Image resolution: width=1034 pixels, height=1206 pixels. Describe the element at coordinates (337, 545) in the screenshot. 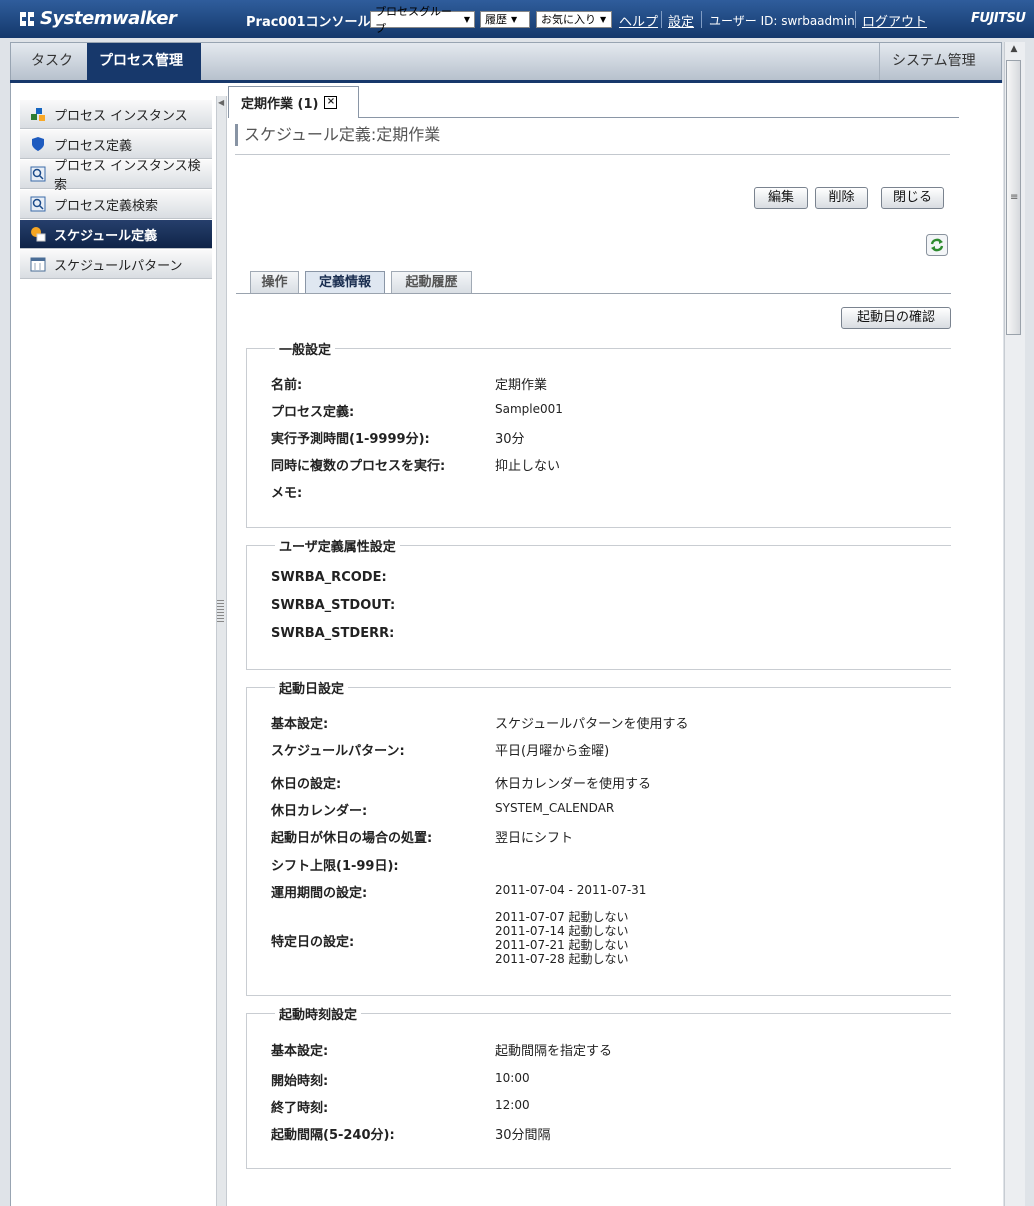

I see `group-legend: ユーザ定義属性設定` at that location.